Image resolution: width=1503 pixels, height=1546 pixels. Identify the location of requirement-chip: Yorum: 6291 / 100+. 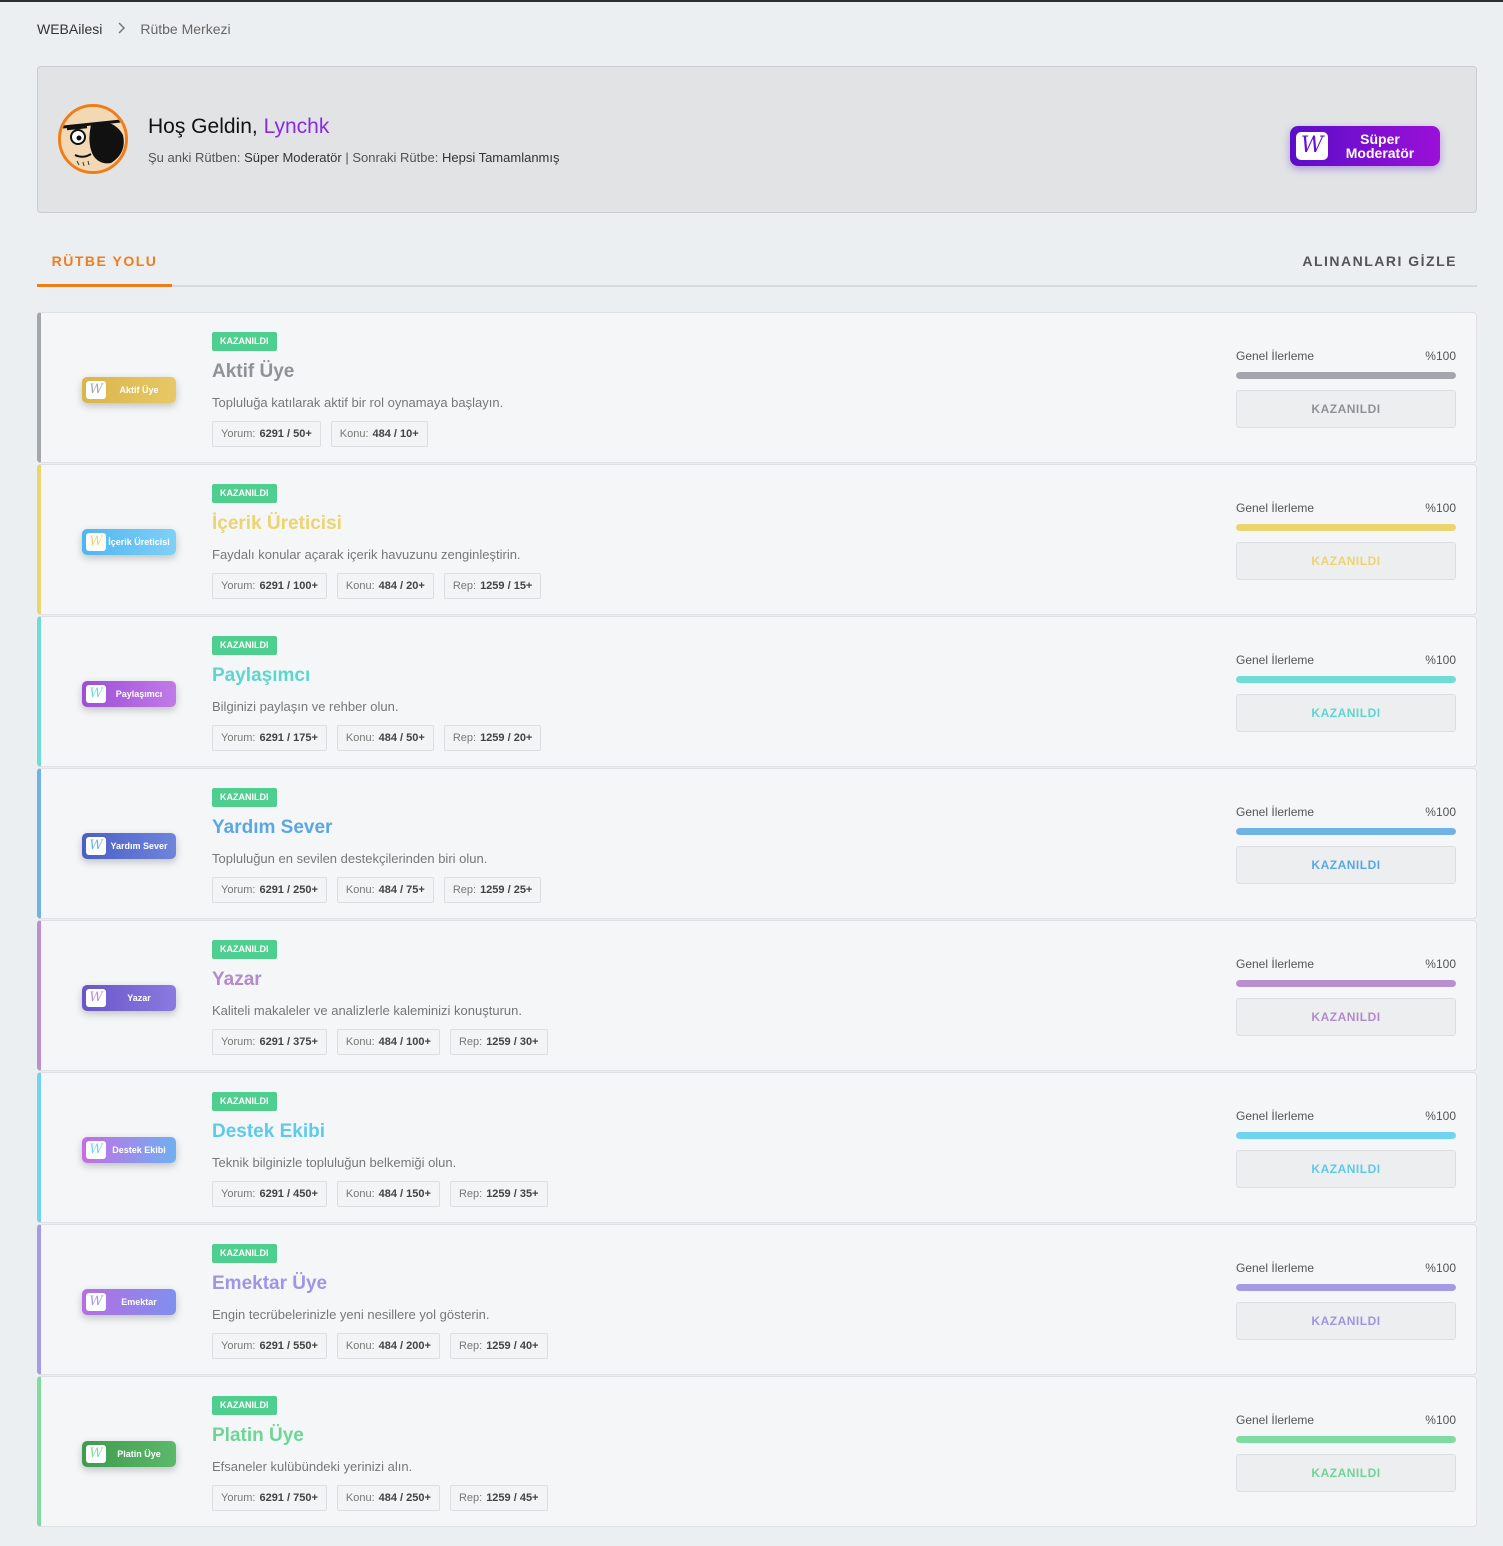
(269, 586).